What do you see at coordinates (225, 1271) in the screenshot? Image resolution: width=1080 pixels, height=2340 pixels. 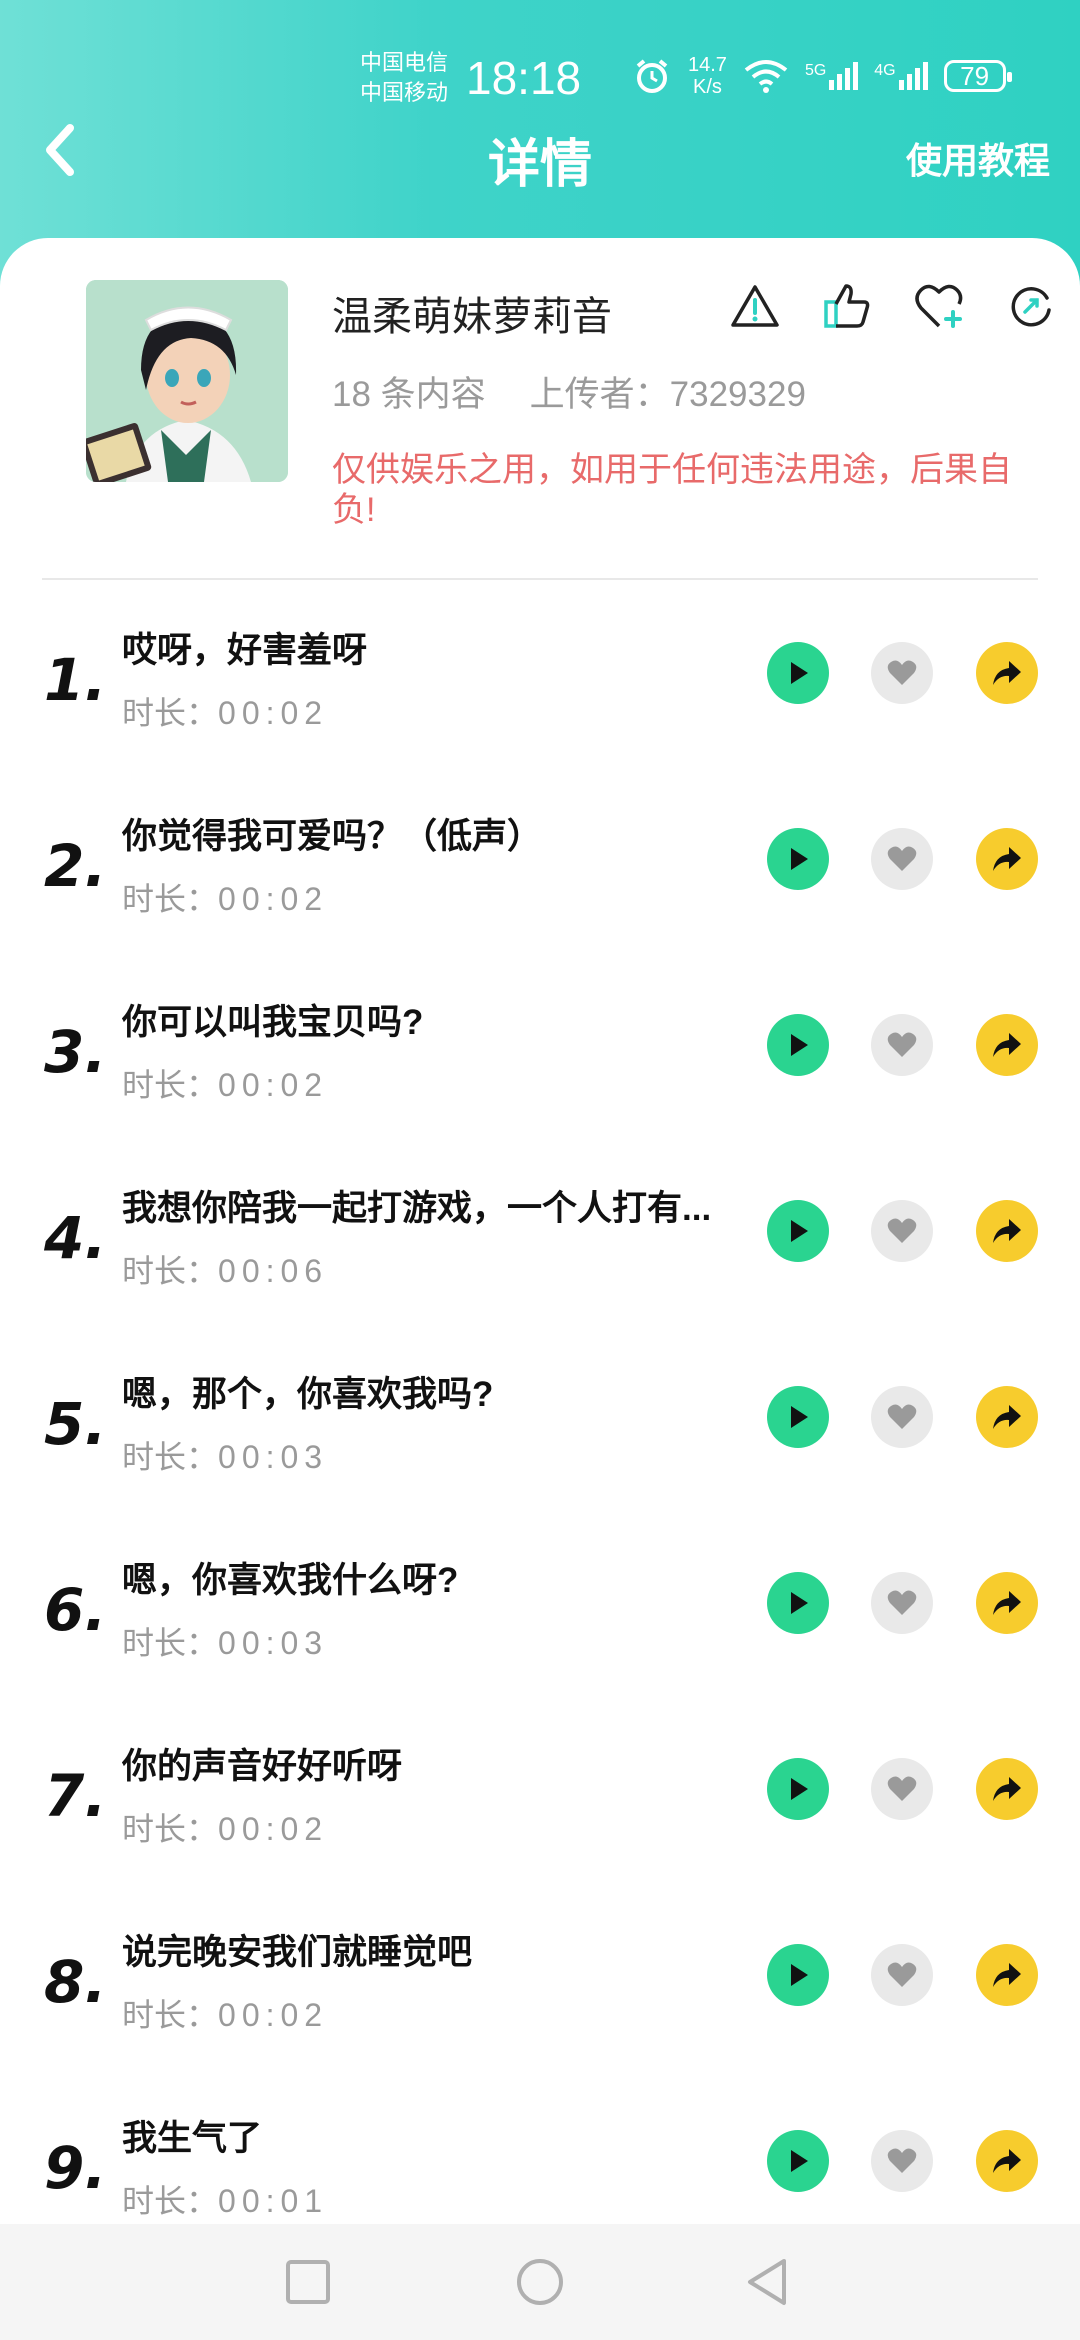 I see `item-duration: 时长：00:06` at bounding box center [225, 1271].